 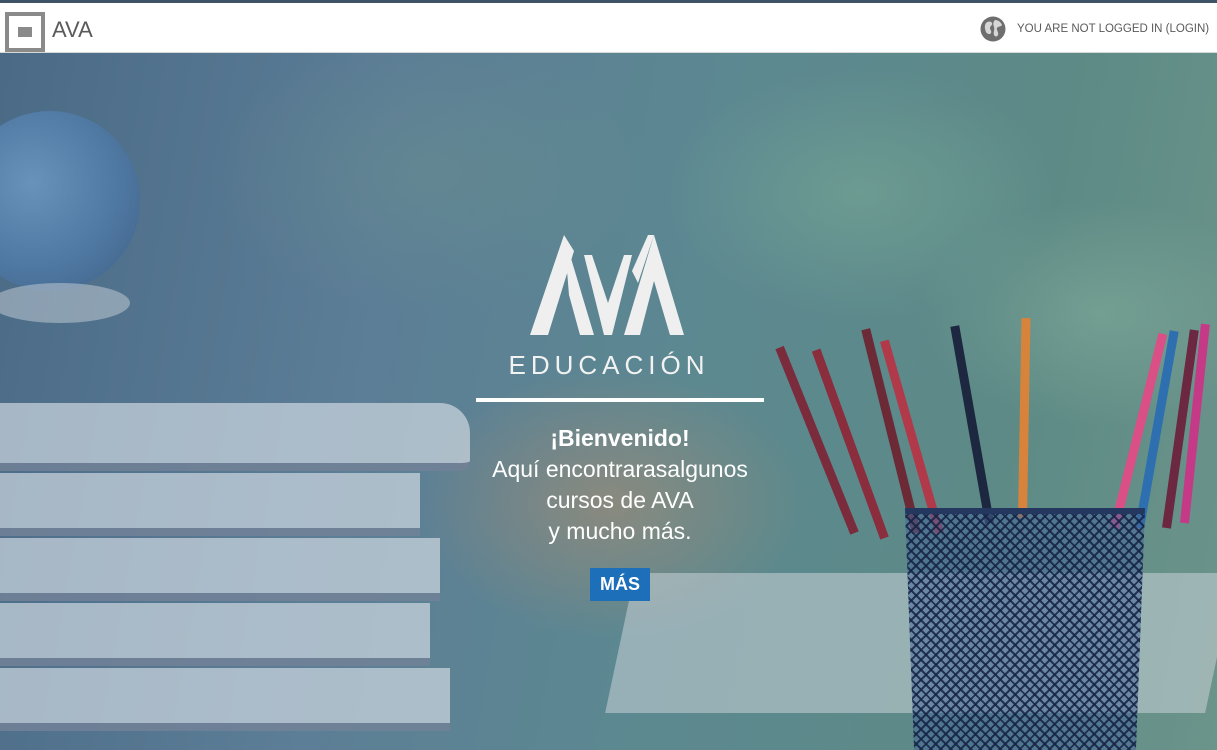 I want to click on welcome-title: ¡Bienvenido!, so click(x=620, y=438).